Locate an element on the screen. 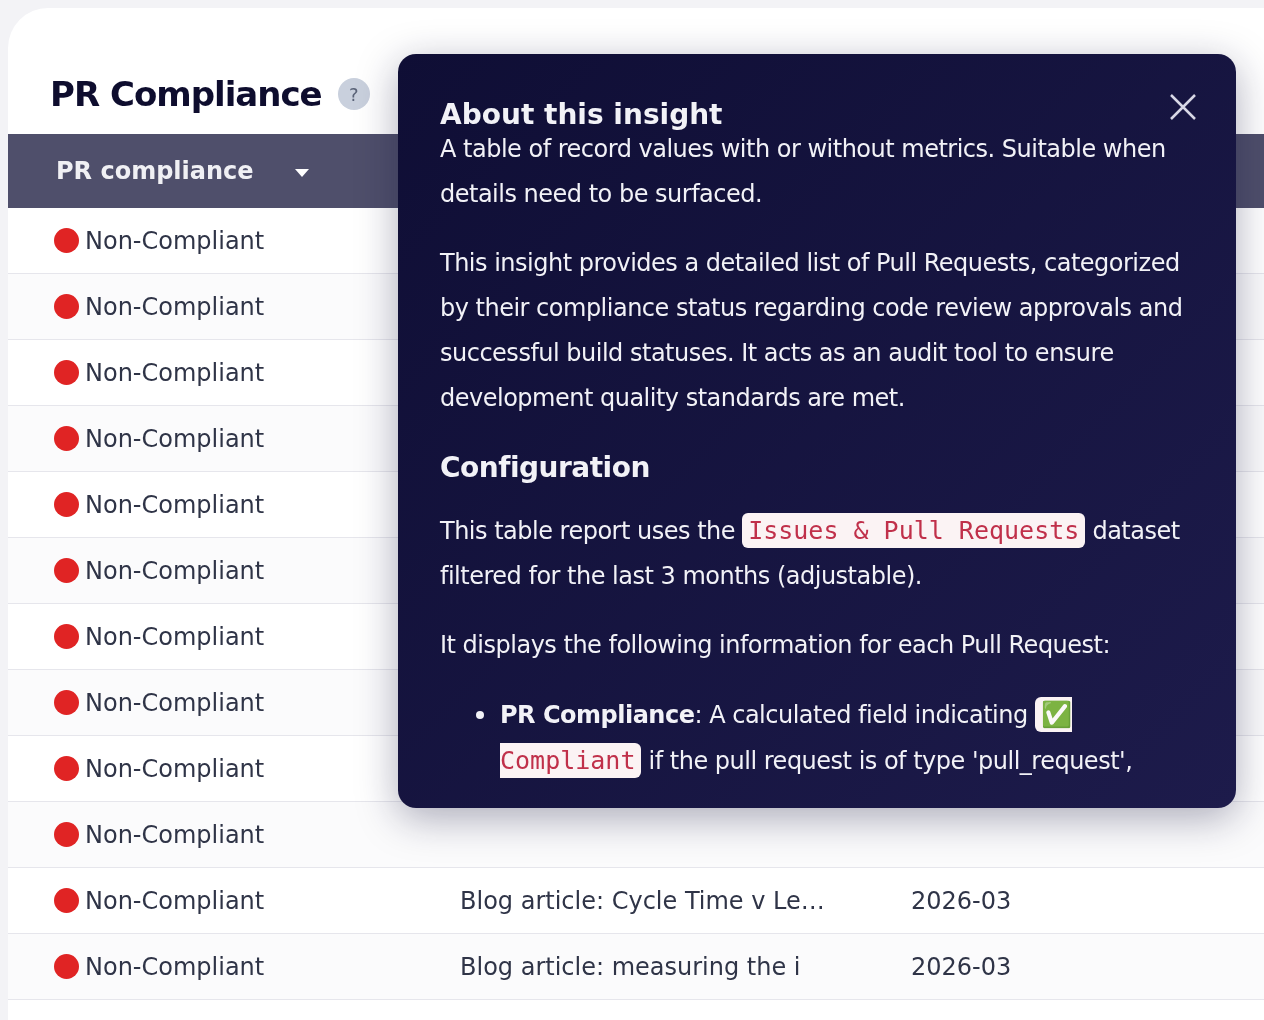  paragraph: A table of record values with or without metrics. Suitable when details need to be surfaced. is located at coordinates (803, 172).